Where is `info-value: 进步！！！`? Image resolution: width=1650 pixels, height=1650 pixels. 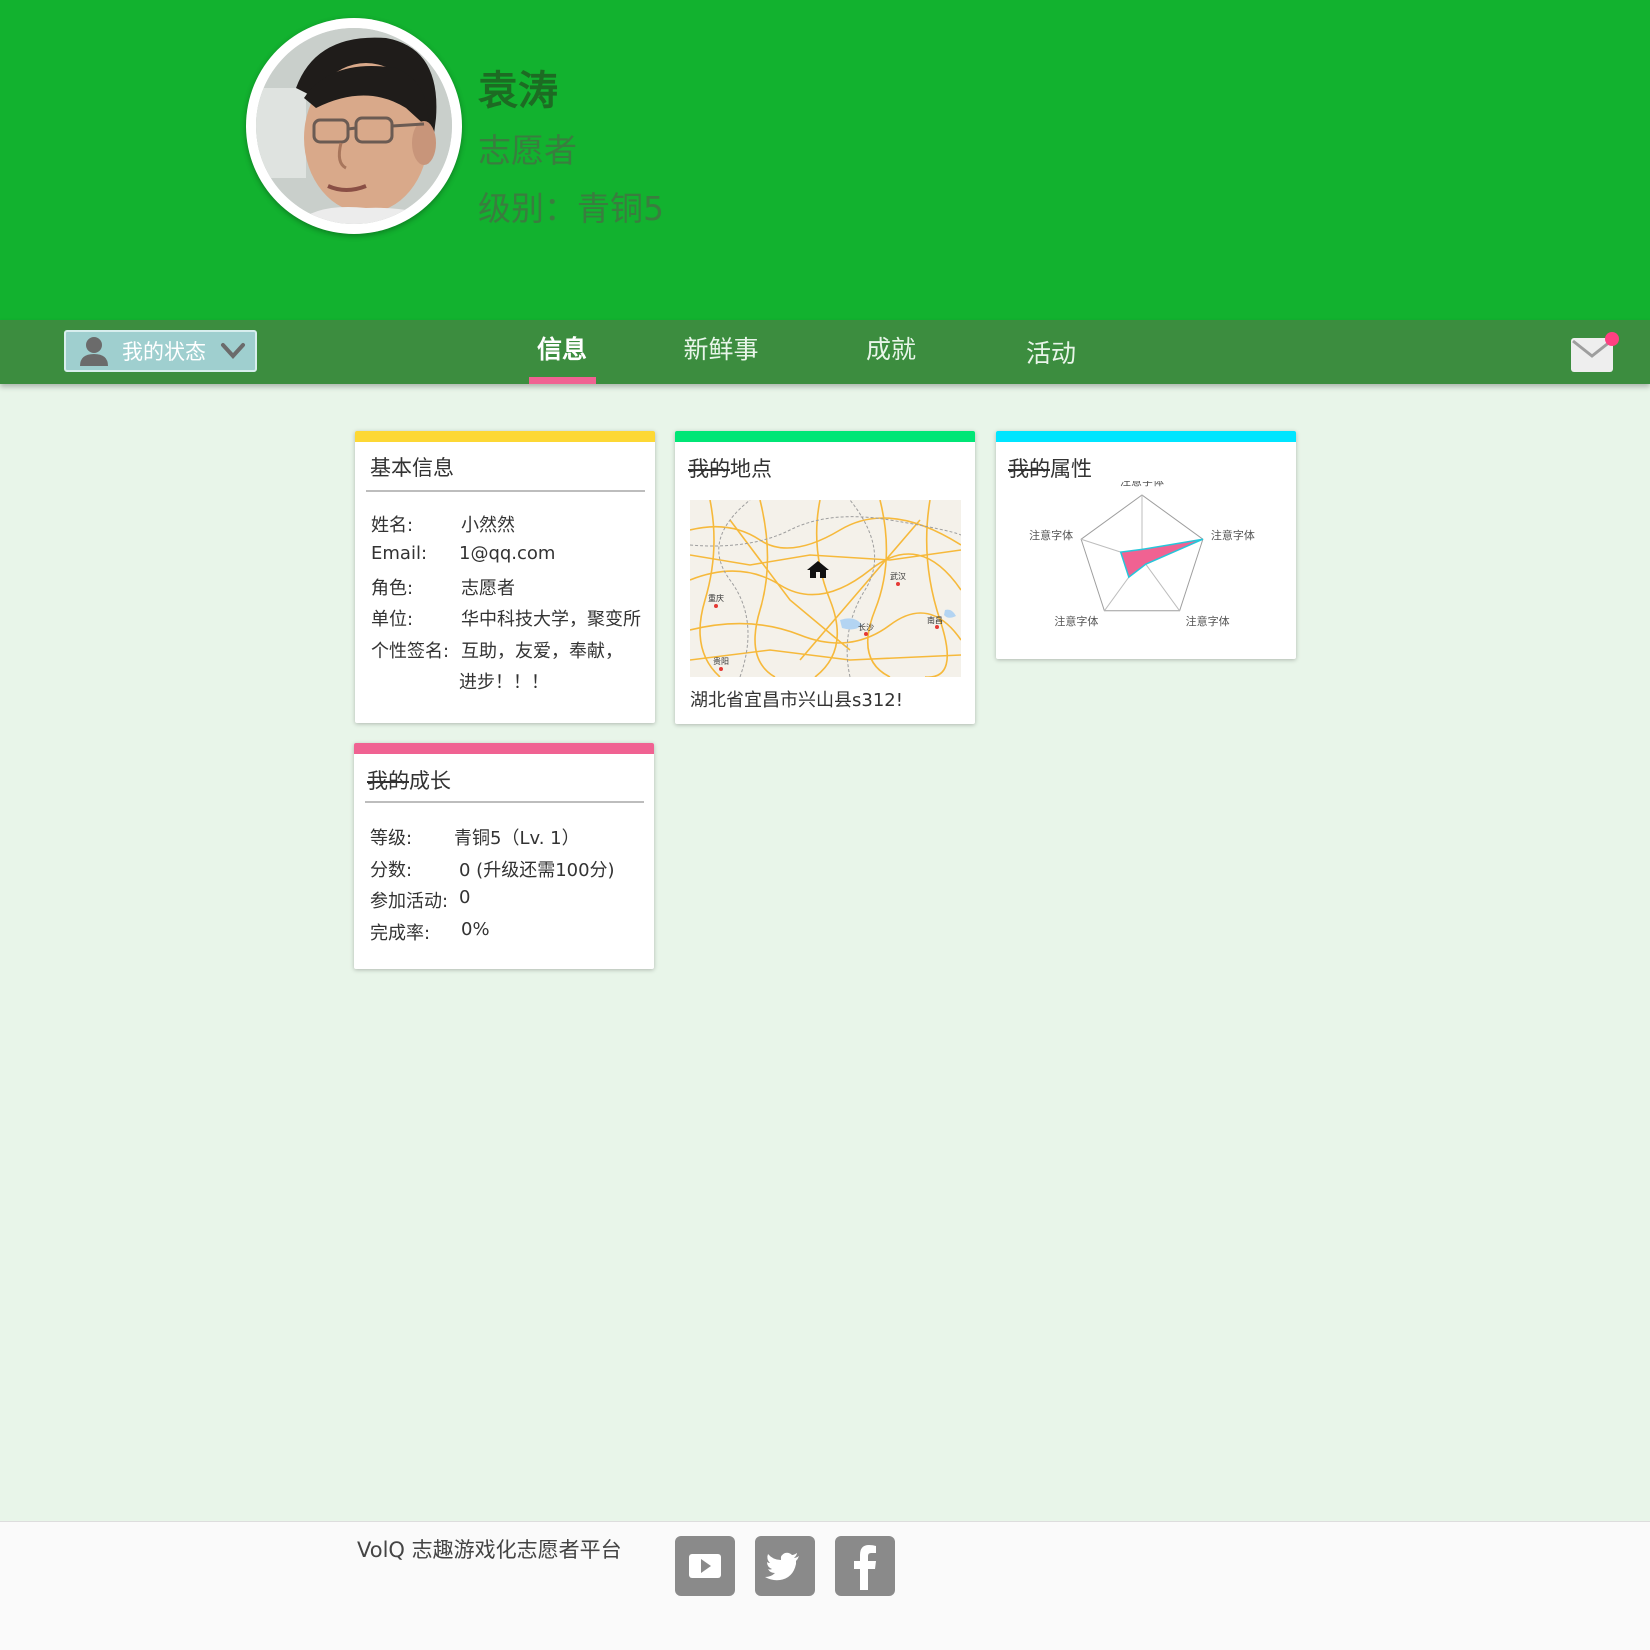 info-value: 进步！！！ is located at coordinates (504, 682).